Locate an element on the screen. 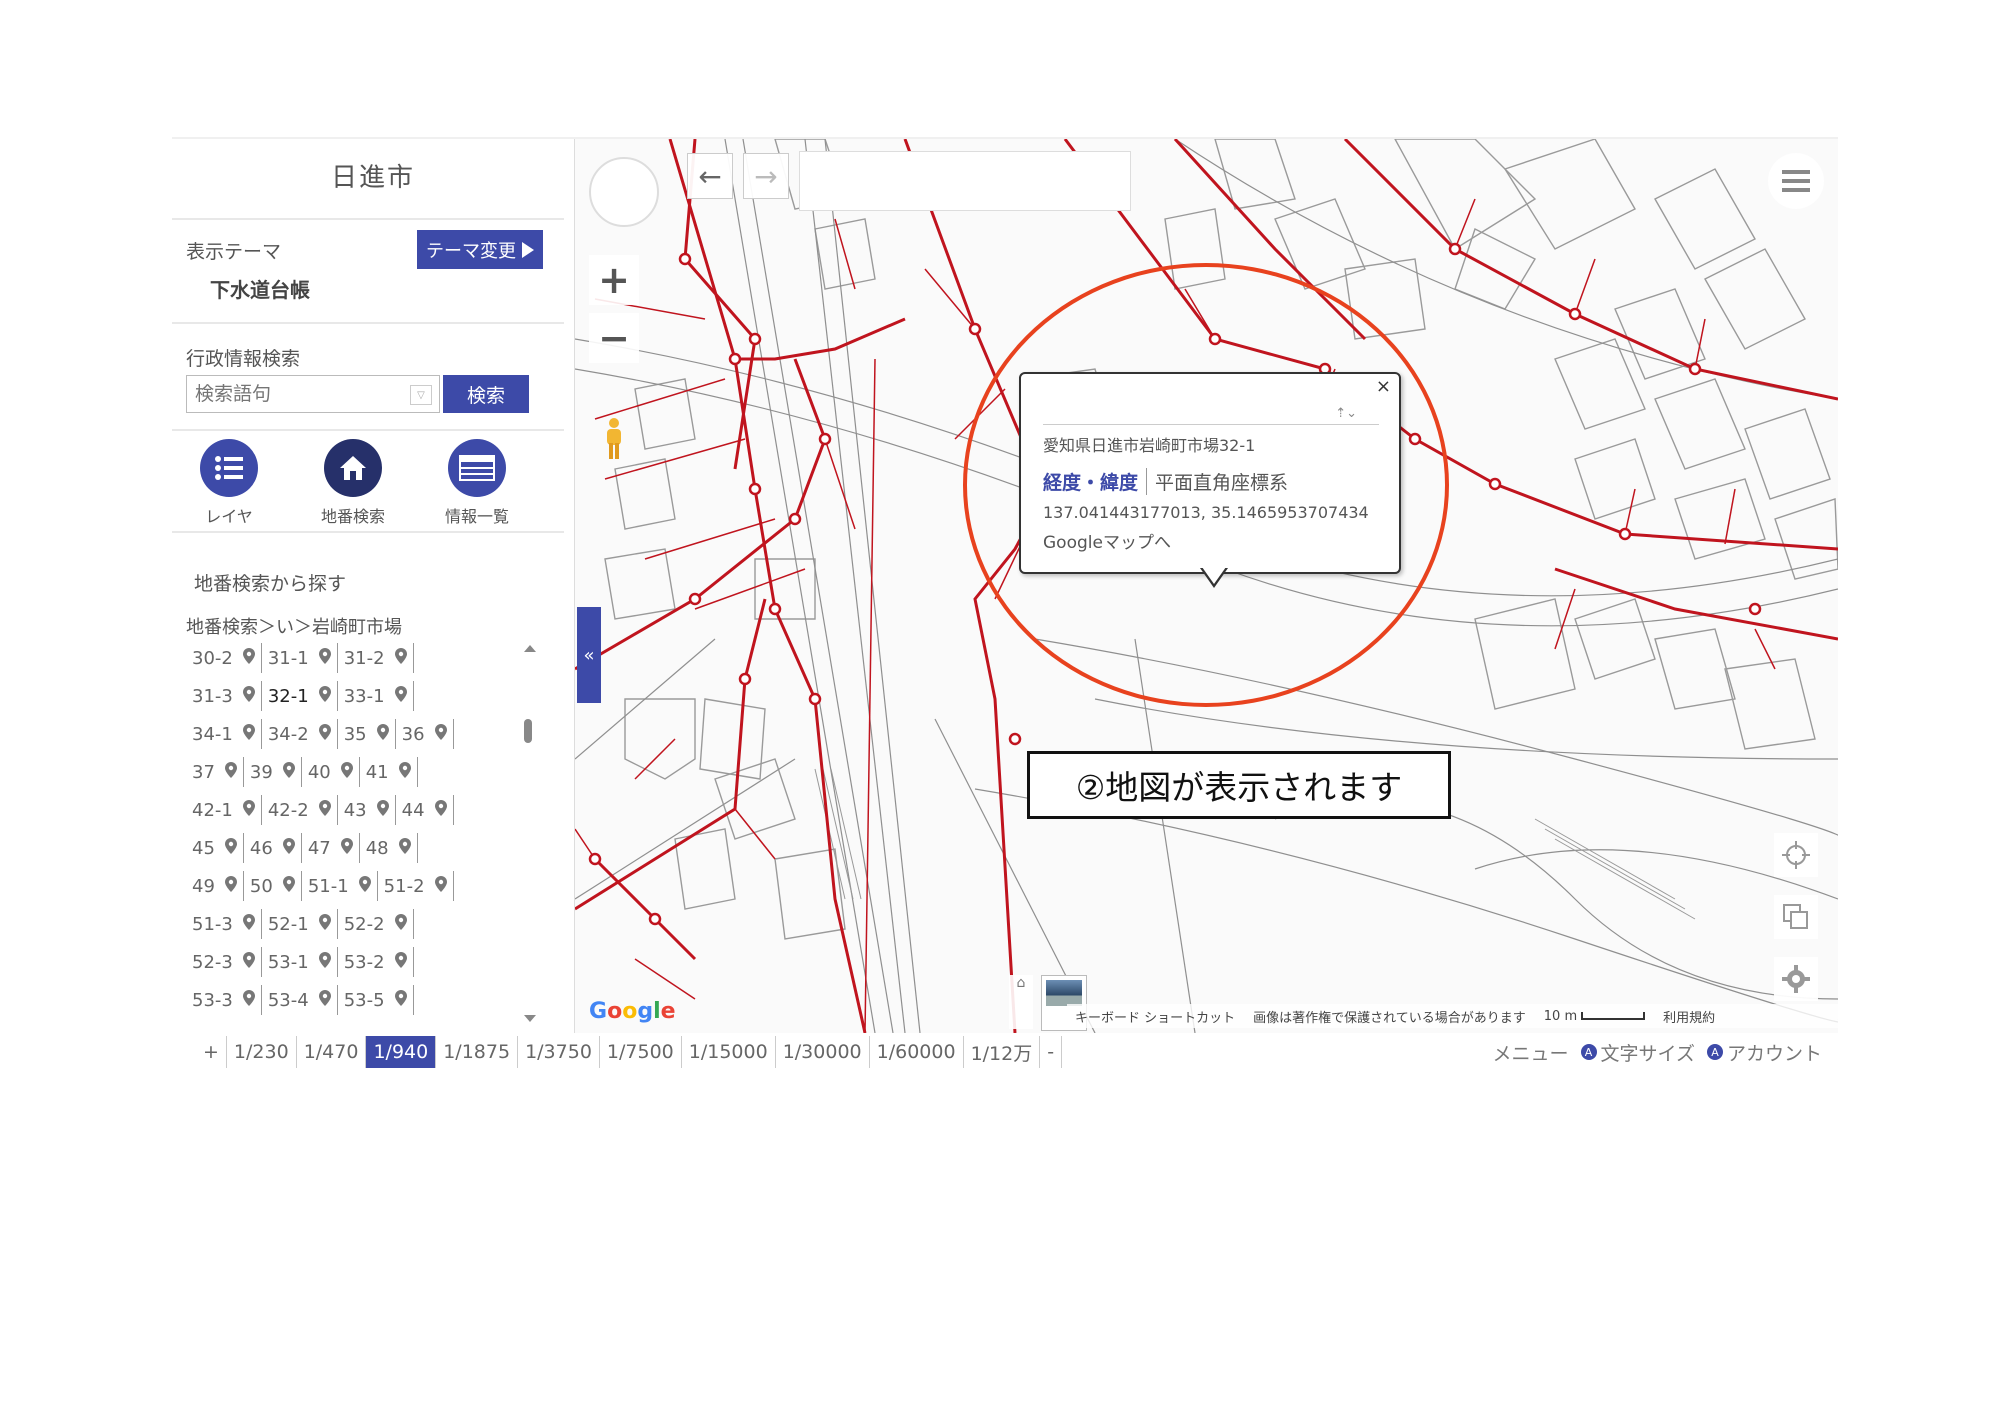 Image resolution: width=2000 pixels, height=1414 pixels. tab-lat-lng: 経度・緯度 is located at coordinates (1095, 481).